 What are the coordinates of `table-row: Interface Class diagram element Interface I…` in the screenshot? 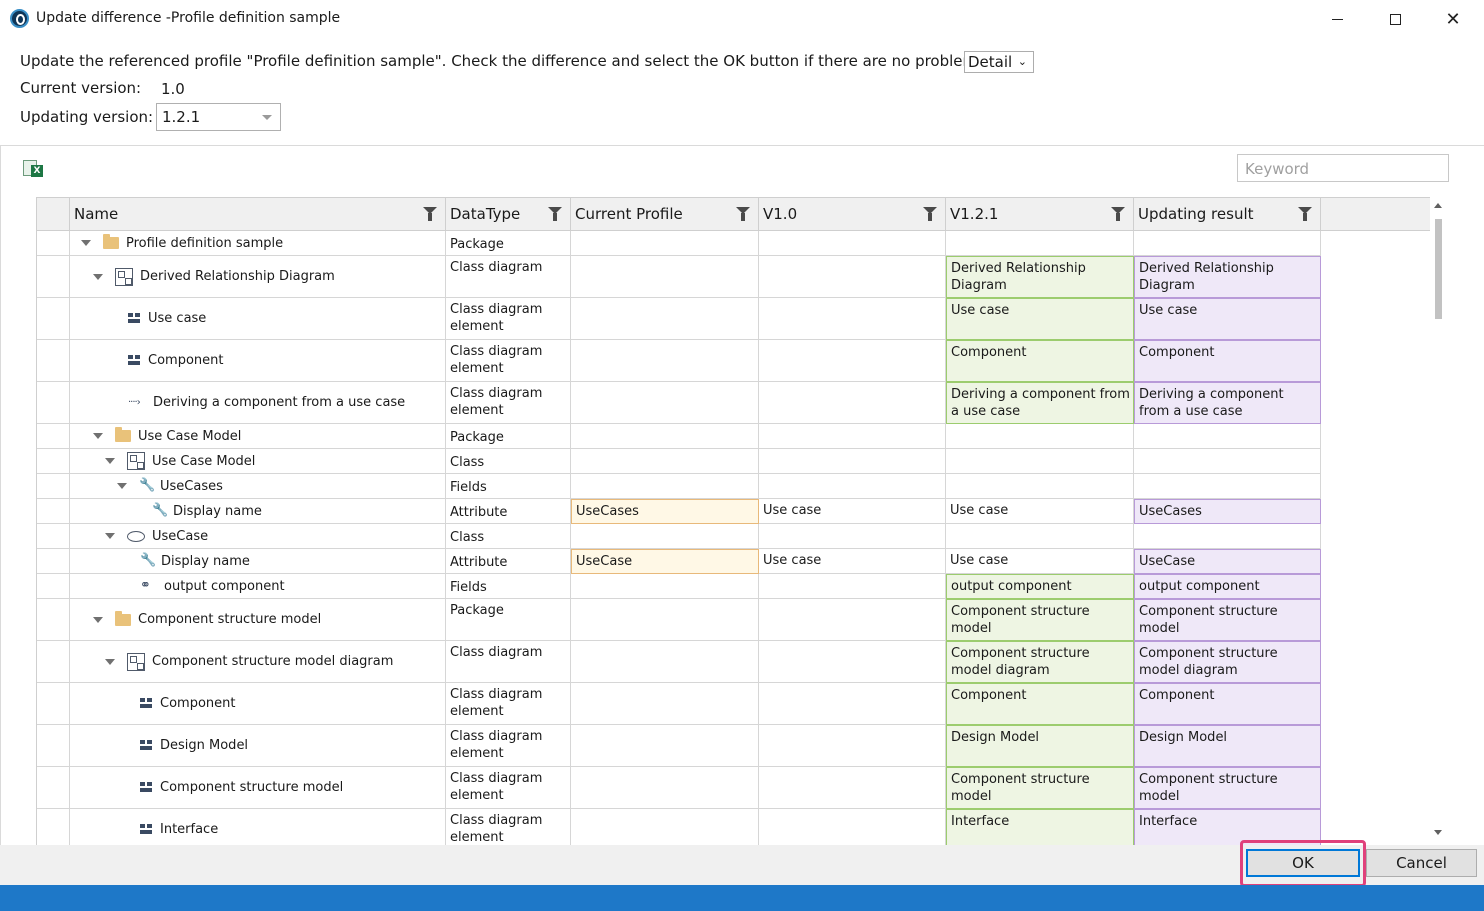 It's located at (733, 827).